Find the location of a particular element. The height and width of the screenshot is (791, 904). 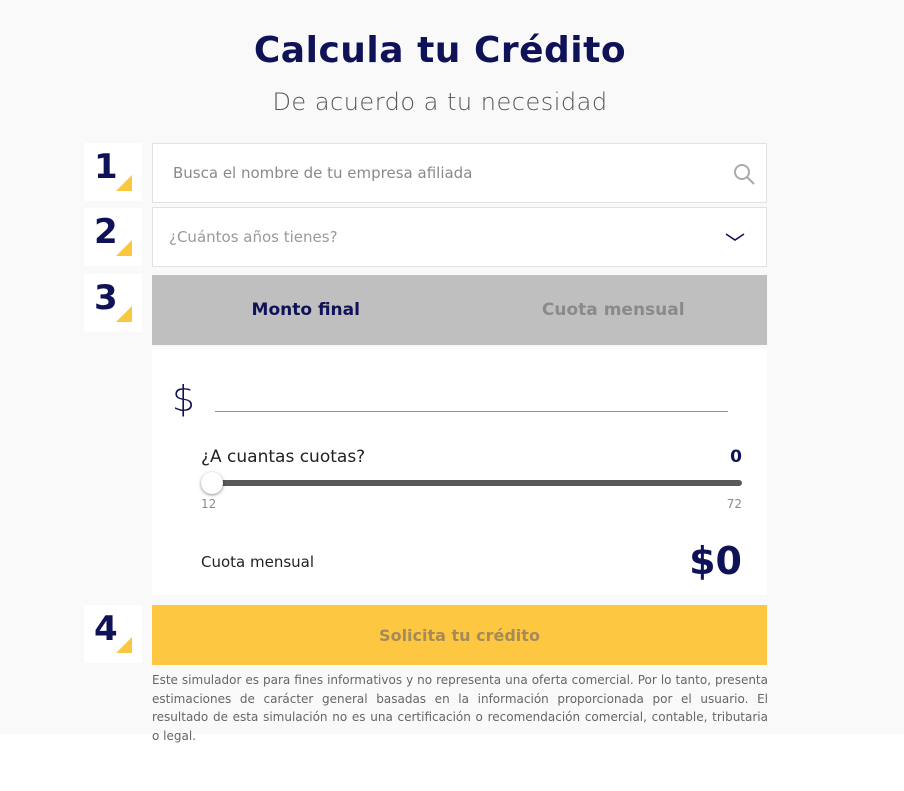

age-select: ¿Cuántos años tienes? is located at coordinates (459, 237).